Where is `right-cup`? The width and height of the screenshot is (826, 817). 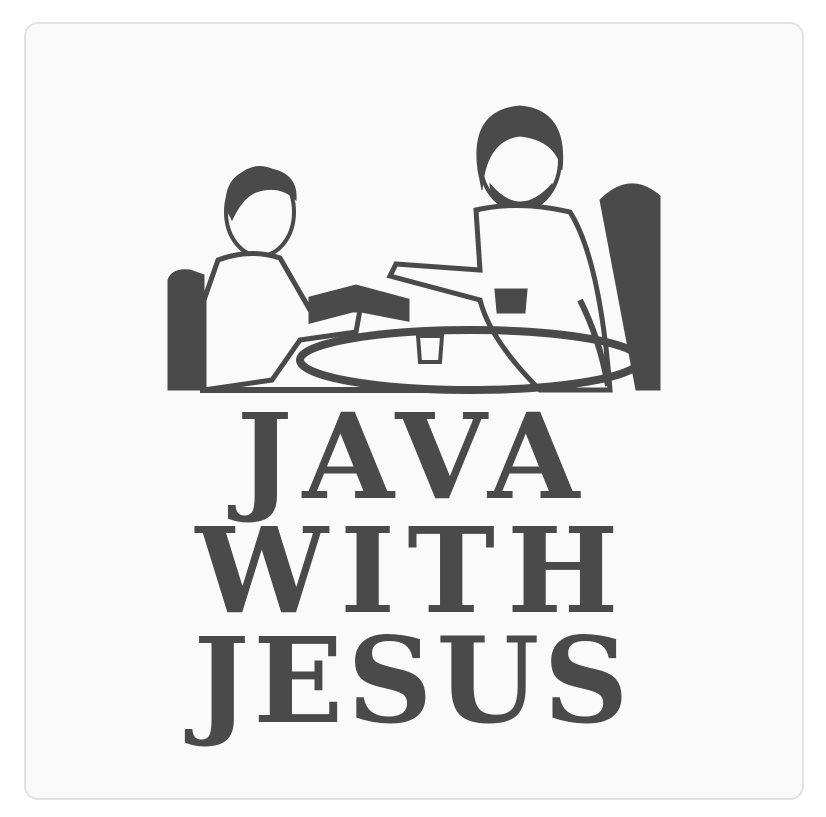
right-cup is located at coordinates (511, 301).